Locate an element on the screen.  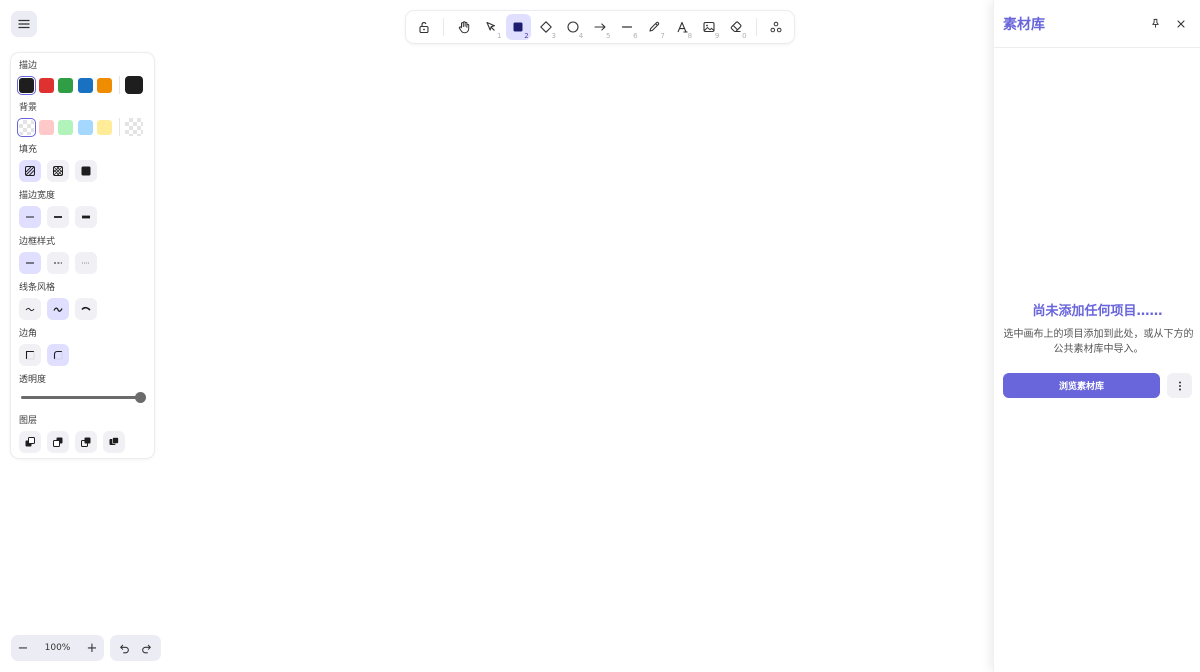
send-to-back-button is located at coordinates (30, 442).